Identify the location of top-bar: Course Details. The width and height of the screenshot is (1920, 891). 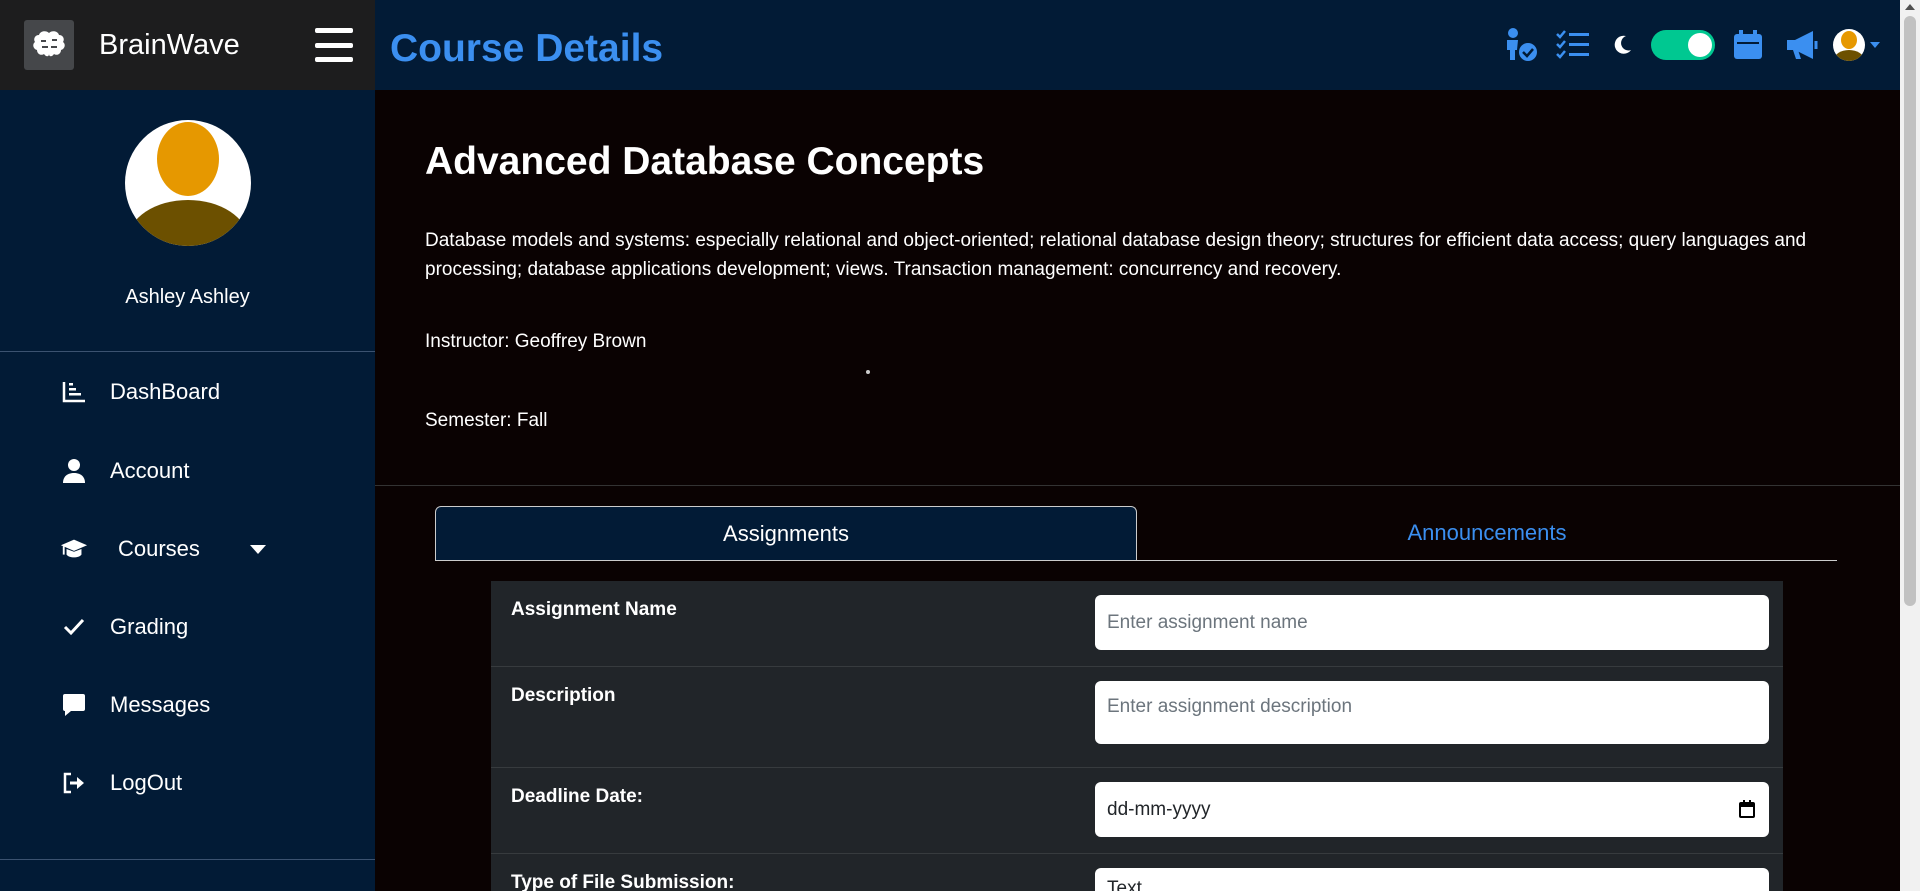
(1137, 45).